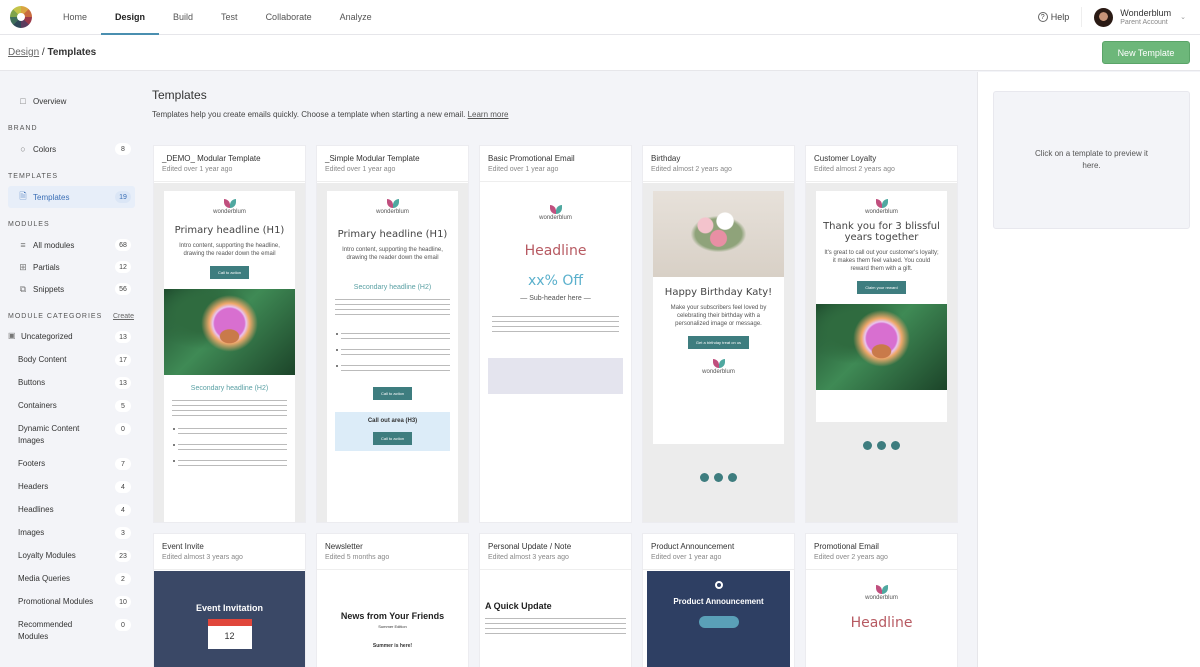  I want to click on sidebar-item-colors: ○ Colors 8, so click(71, 149).